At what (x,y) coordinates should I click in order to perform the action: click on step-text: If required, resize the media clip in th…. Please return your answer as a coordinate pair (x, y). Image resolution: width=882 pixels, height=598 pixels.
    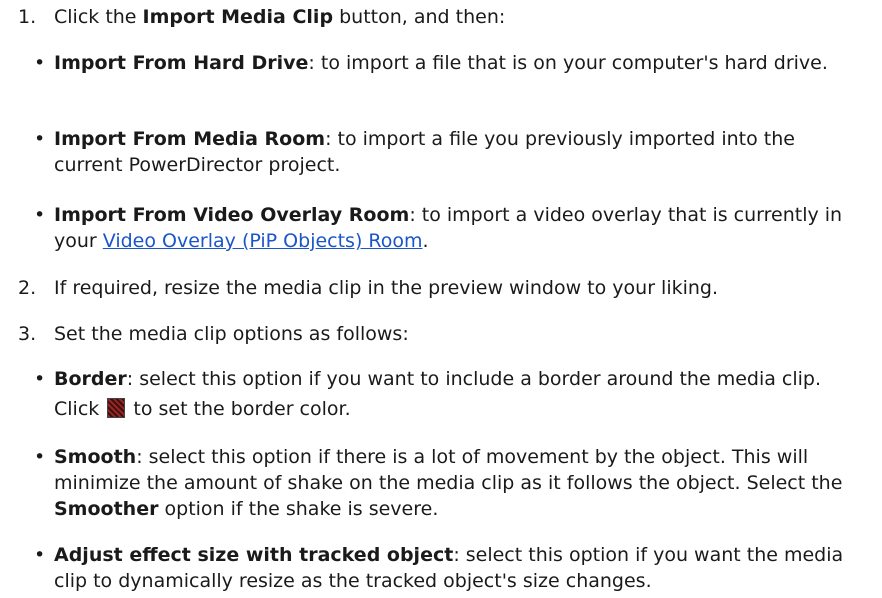
    Looking at the image, I should click on (386, 288).